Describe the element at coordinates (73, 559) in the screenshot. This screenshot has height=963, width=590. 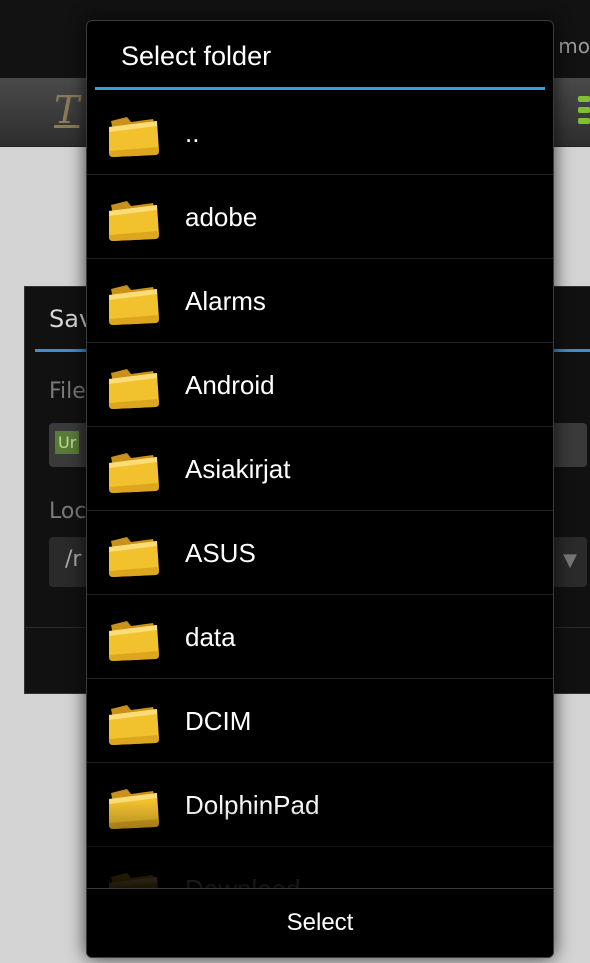
I see `location-value: /r` at that location.